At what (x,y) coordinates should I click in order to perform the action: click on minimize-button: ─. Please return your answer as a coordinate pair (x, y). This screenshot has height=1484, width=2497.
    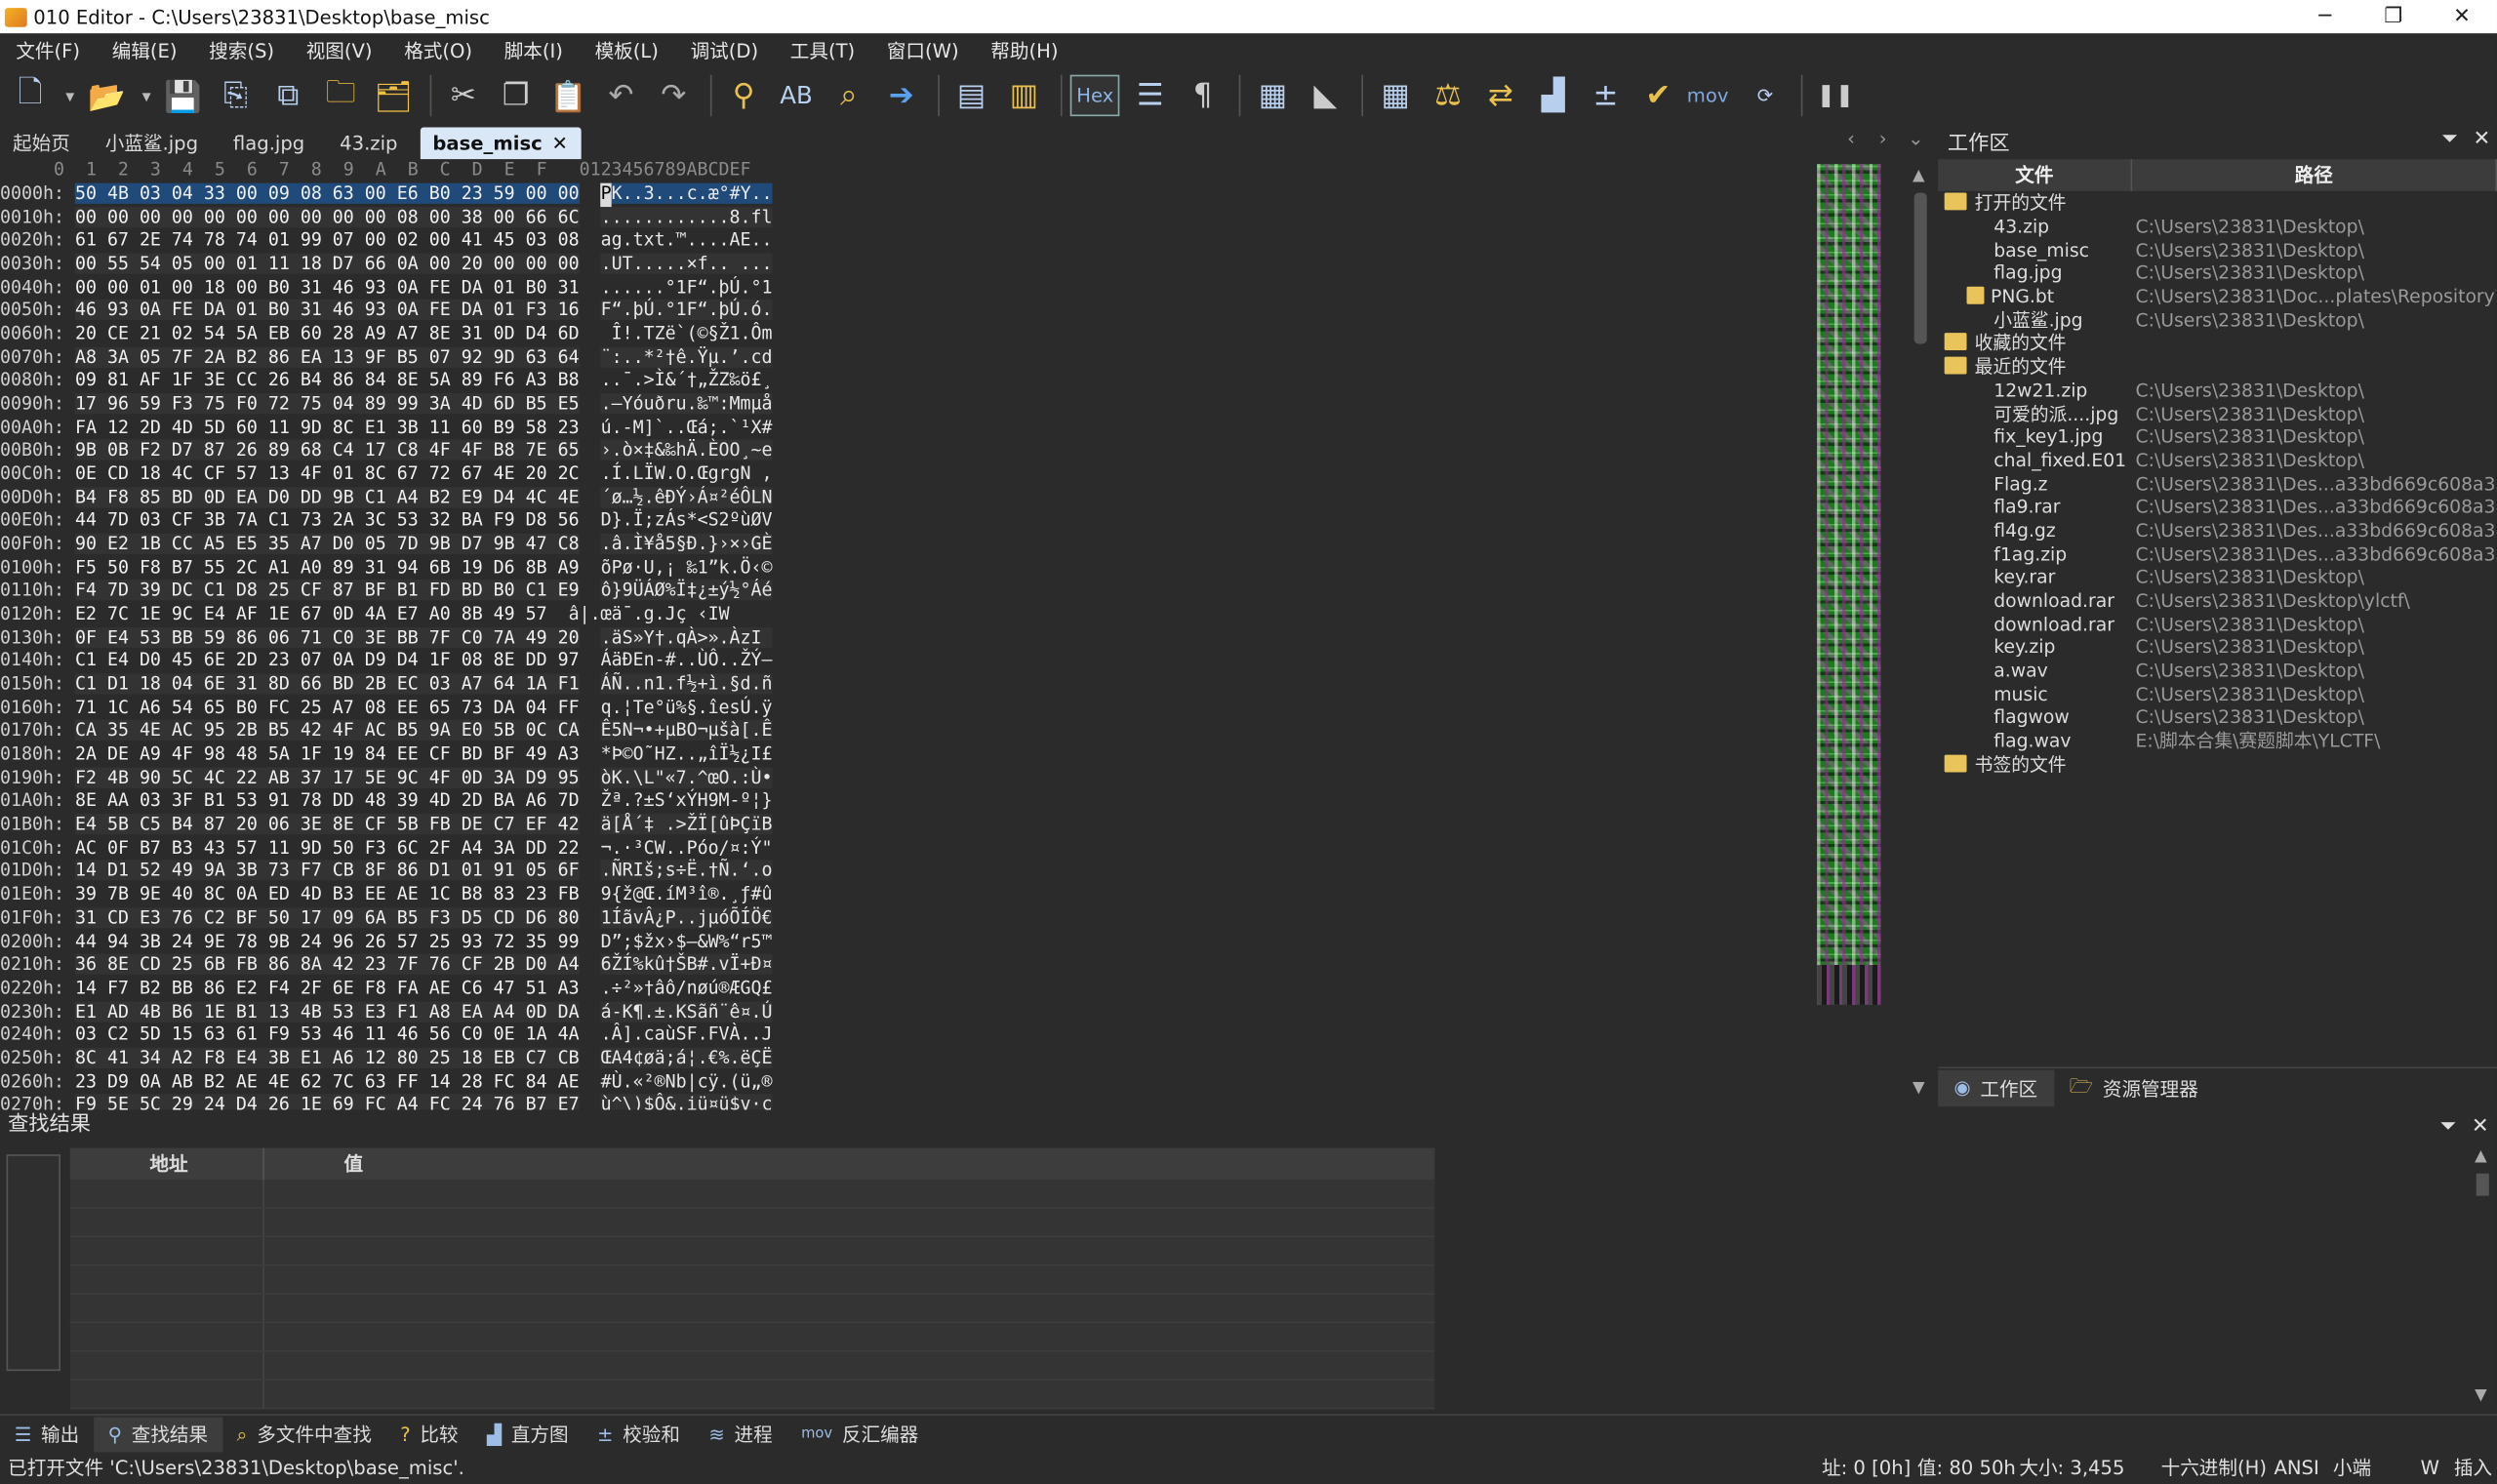
    Looking at the image, I should click on (2325, 16).